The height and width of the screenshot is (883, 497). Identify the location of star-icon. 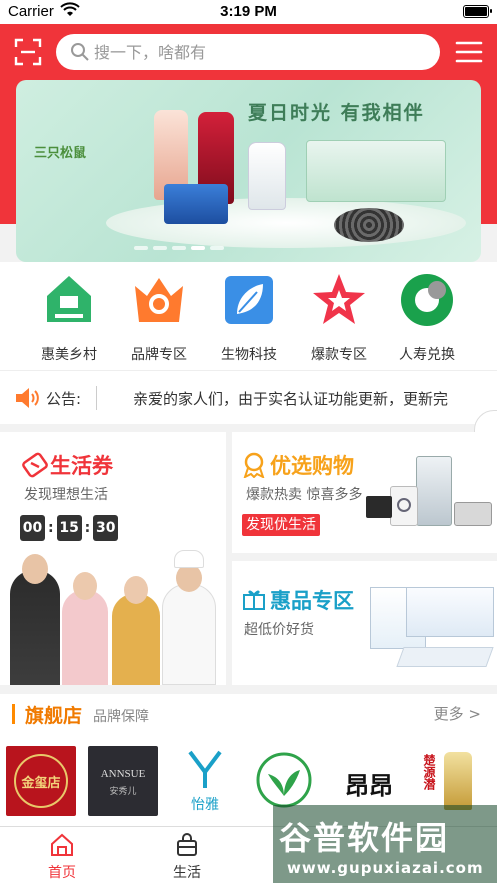
(339, 299).